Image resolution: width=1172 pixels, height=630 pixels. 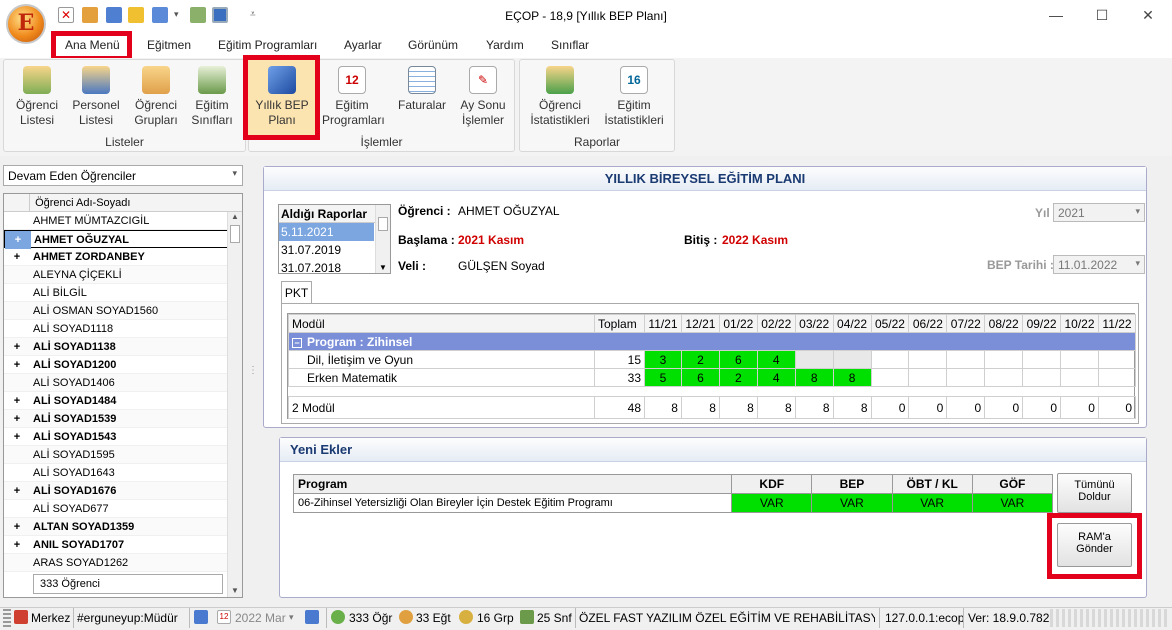 What do you see at coordinates (297, 342) in the screenshot?
I see `collapse-icon: −` at bounding box center [297, 342].